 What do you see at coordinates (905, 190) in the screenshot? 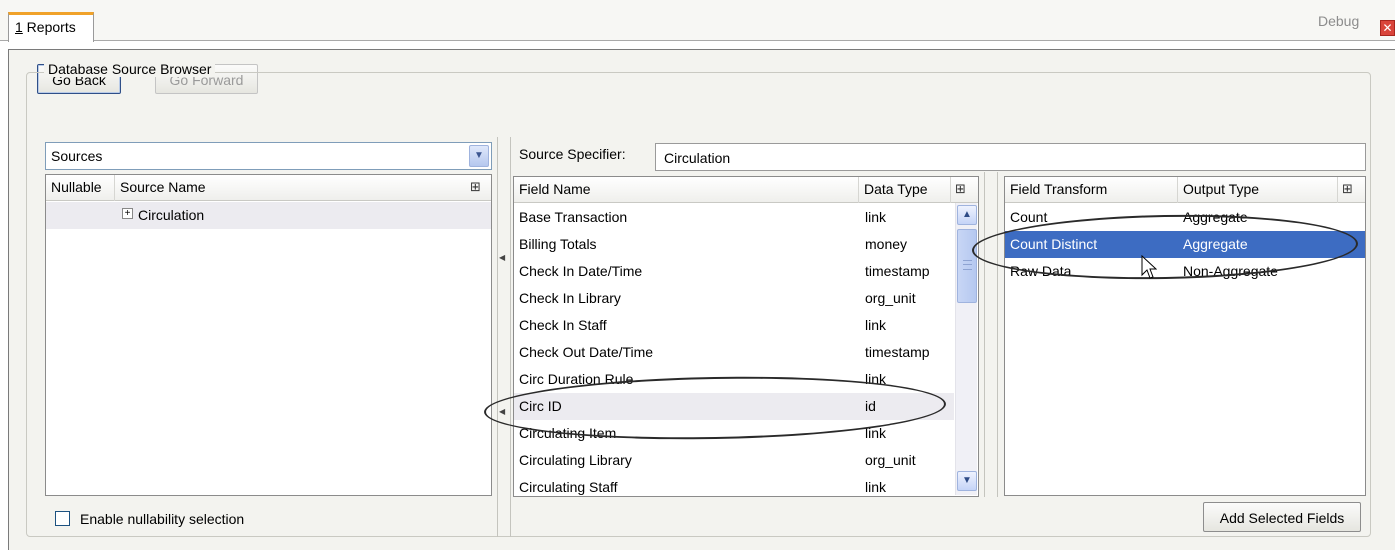
I see `column-data-type: Data Type` at bounding box center [905, 190].